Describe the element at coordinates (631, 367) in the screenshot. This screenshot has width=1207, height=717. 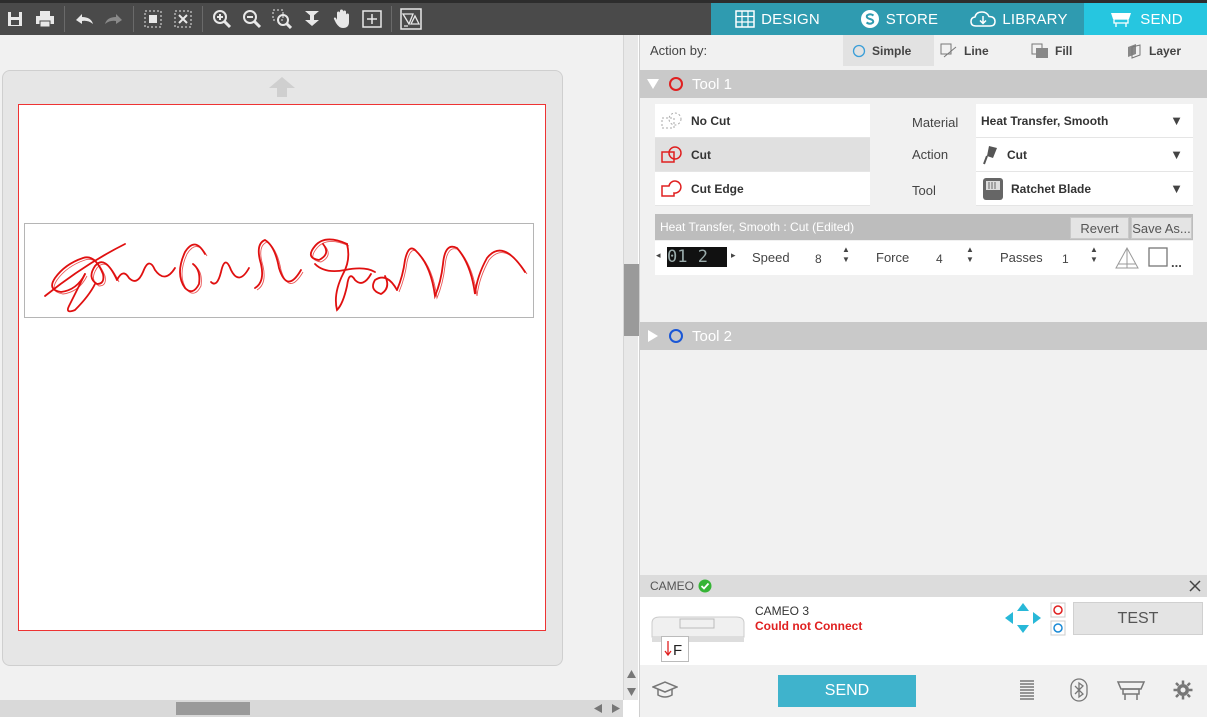
I see `vertical-scrollbar` at that location.